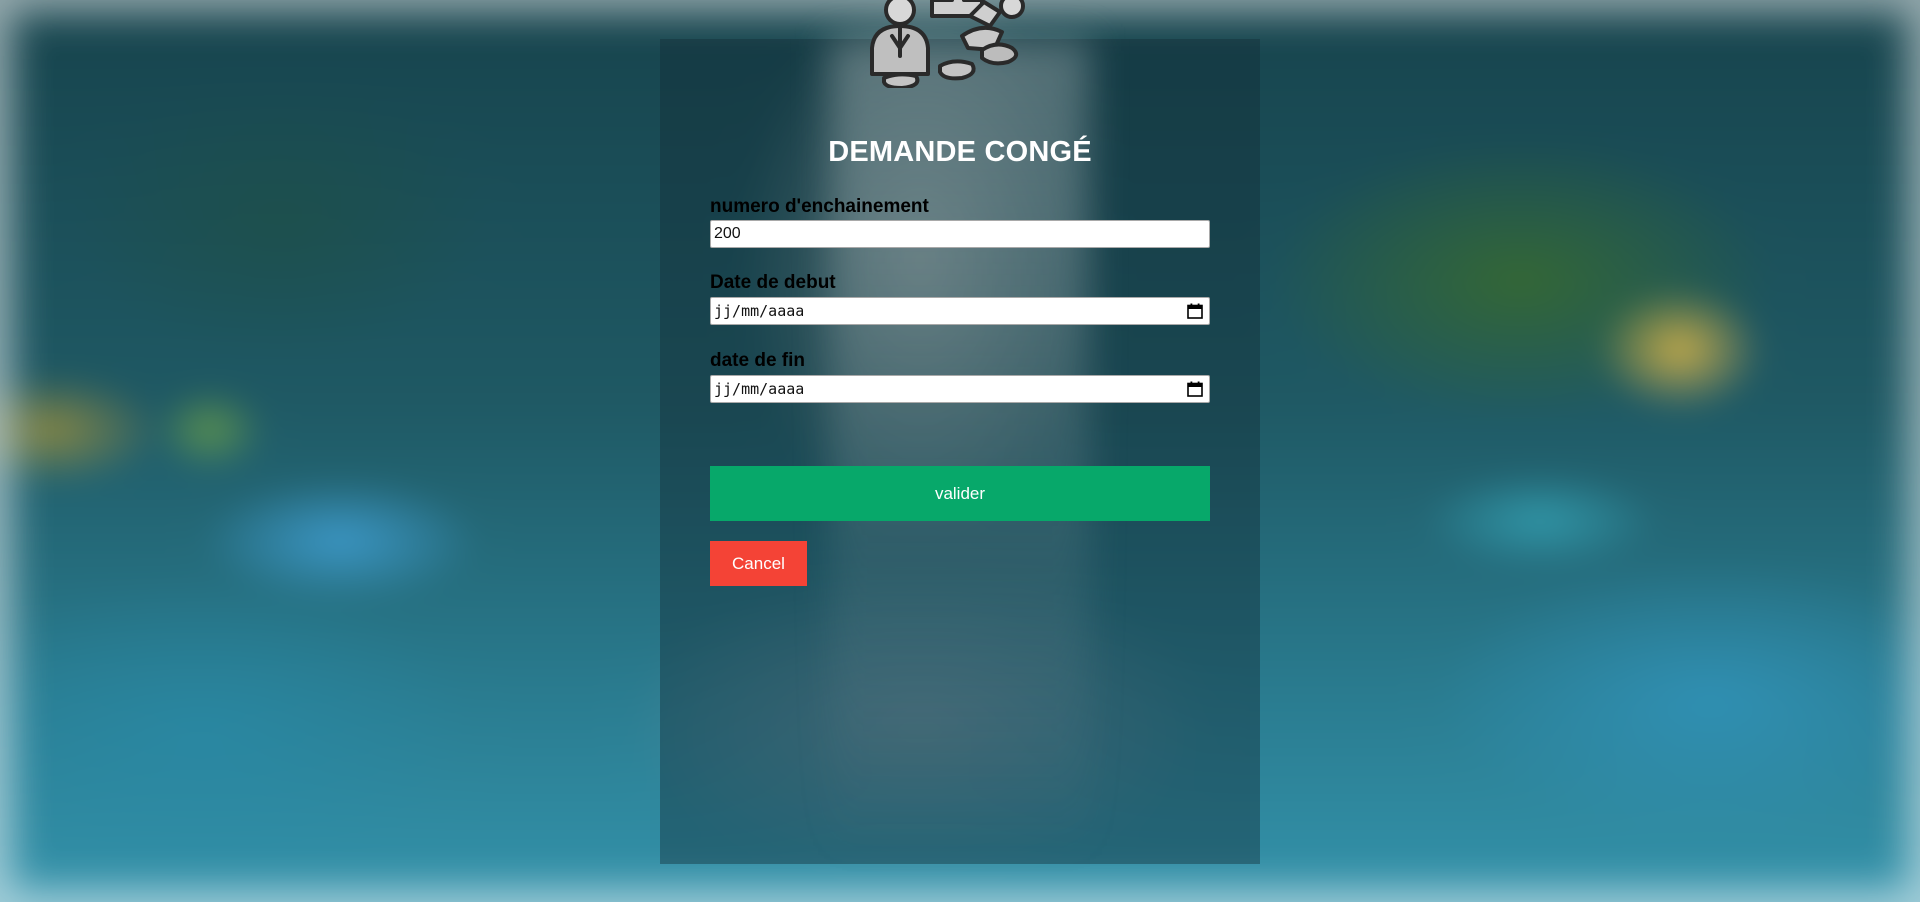  Describe the element at coordinates (960, 493) in the screenshot. I see `submit-button: valider` at that location.